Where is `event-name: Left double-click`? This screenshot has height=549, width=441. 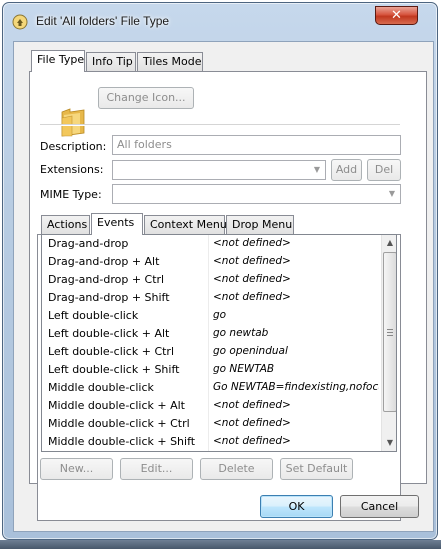
event-name: Left double-click is located at coordinates (93, 315).